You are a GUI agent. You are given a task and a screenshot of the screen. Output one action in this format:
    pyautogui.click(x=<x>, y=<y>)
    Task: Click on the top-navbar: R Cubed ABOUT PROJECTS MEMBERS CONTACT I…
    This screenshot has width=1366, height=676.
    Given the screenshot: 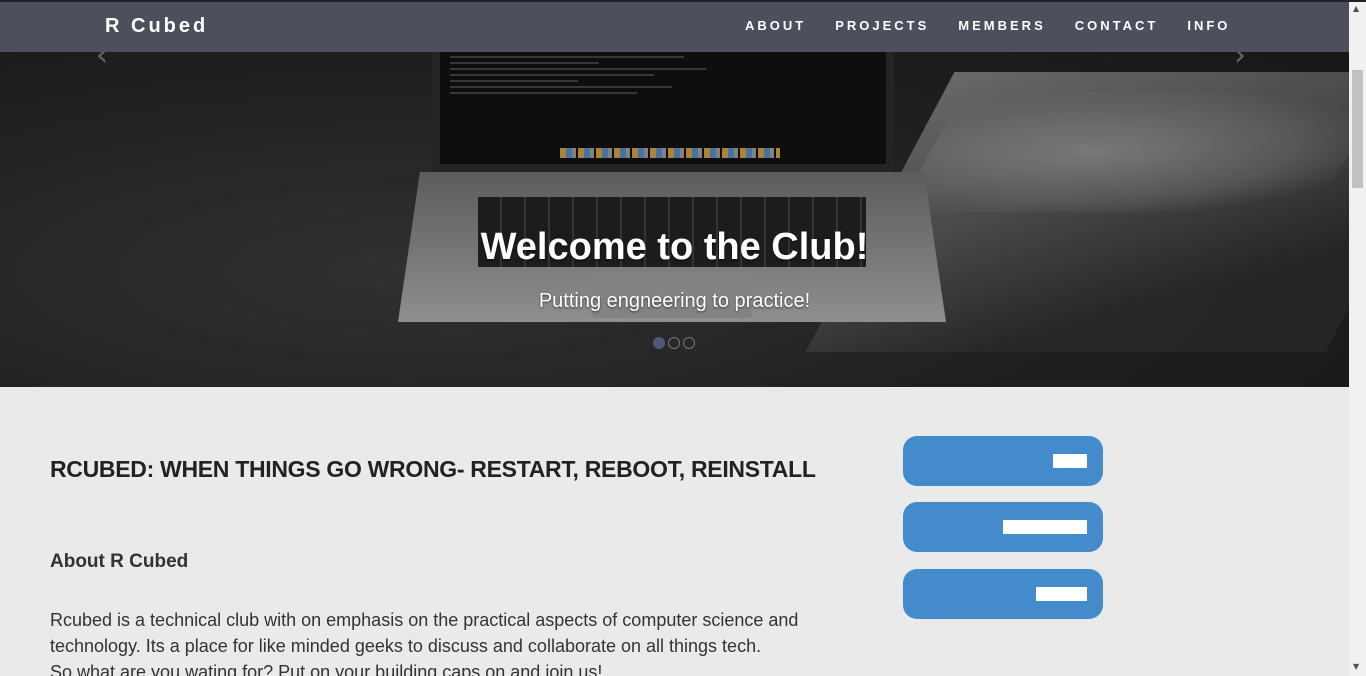 What is the action you would take?
    pyautogui.click(x=674, y=27)
    